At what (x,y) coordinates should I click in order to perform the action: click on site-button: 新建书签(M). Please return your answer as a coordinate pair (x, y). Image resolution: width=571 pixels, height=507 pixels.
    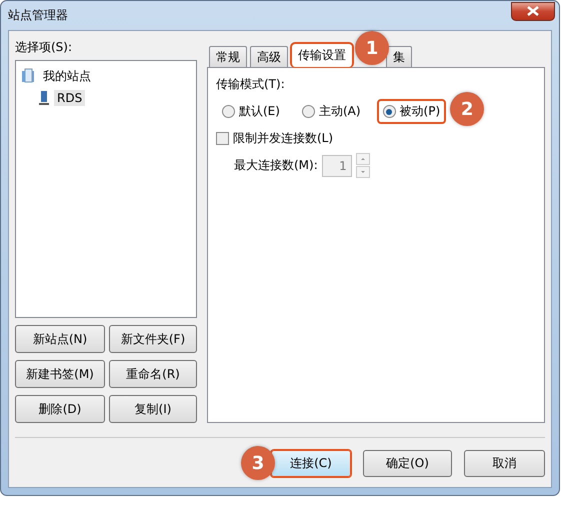
    Looking at the image, I should click on (60, 374).